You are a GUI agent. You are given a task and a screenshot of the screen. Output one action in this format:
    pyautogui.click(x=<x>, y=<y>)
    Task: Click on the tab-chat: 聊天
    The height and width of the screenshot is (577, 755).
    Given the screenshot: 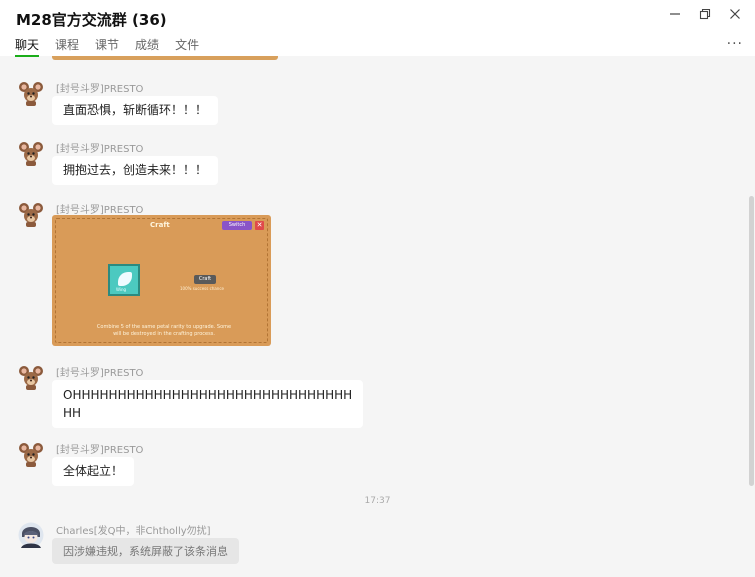 What is the action you would take?
    pyautogui.click(x=27, y=46)
    